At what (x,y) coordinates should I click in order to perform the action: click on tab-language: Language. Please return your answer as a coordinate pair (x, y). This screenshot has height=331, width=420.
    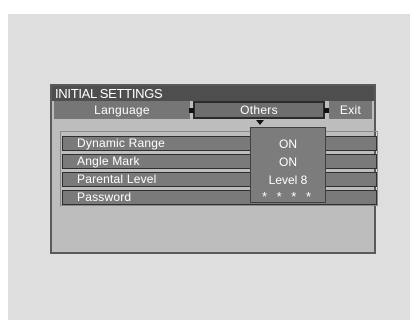
    Looking at the image, I should click on (122, 110).